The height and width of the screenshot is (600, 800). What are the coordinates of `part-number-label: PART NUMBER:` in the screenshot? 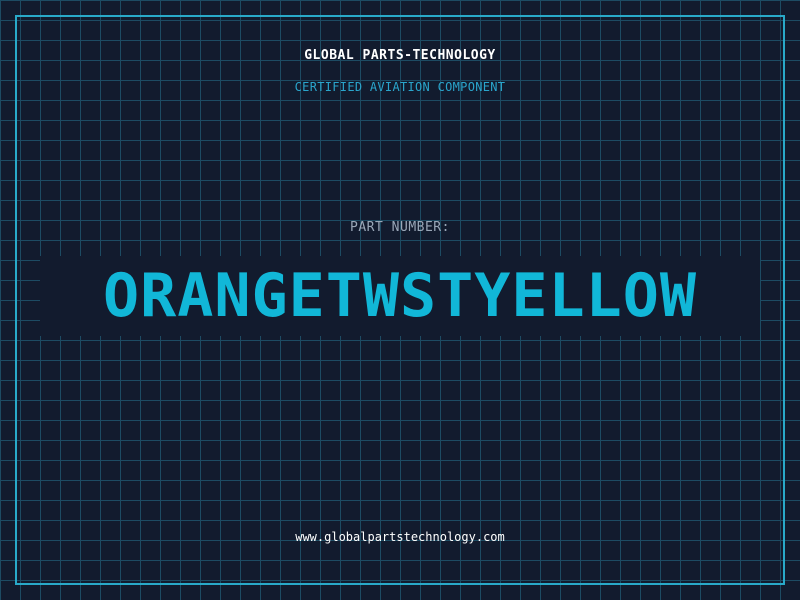 It's located at (400, 227).